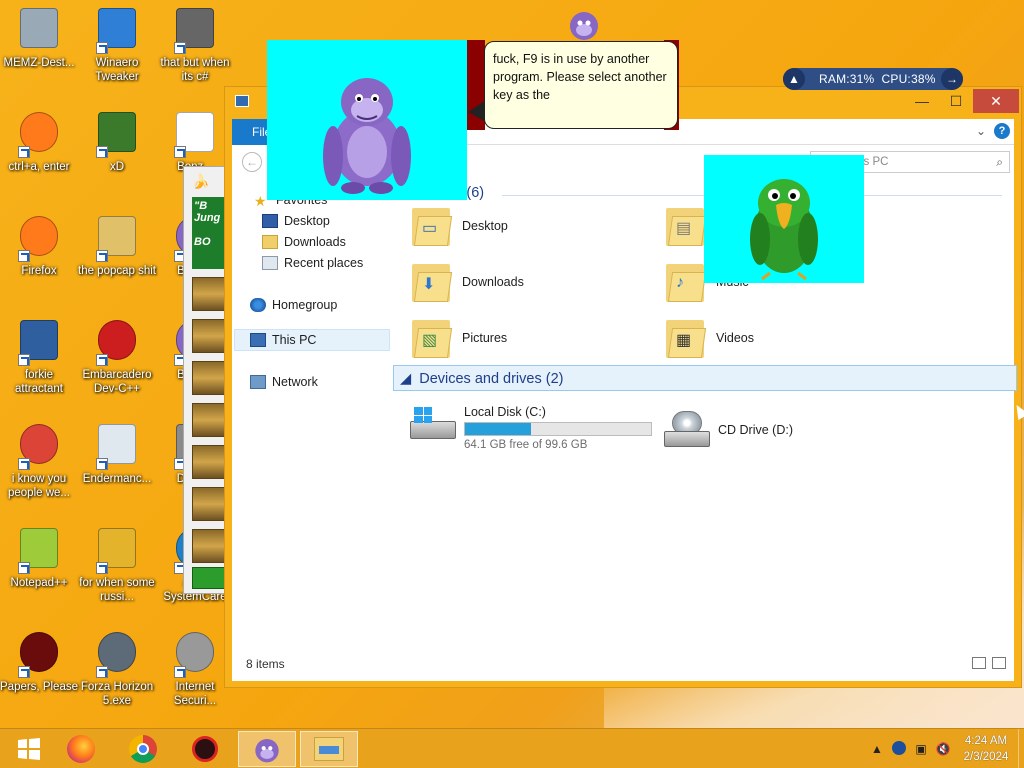  Describe the element at coordinates (981, 131) in the screenshot. I see `ribbon-expand-icon: ⌄` at that location.